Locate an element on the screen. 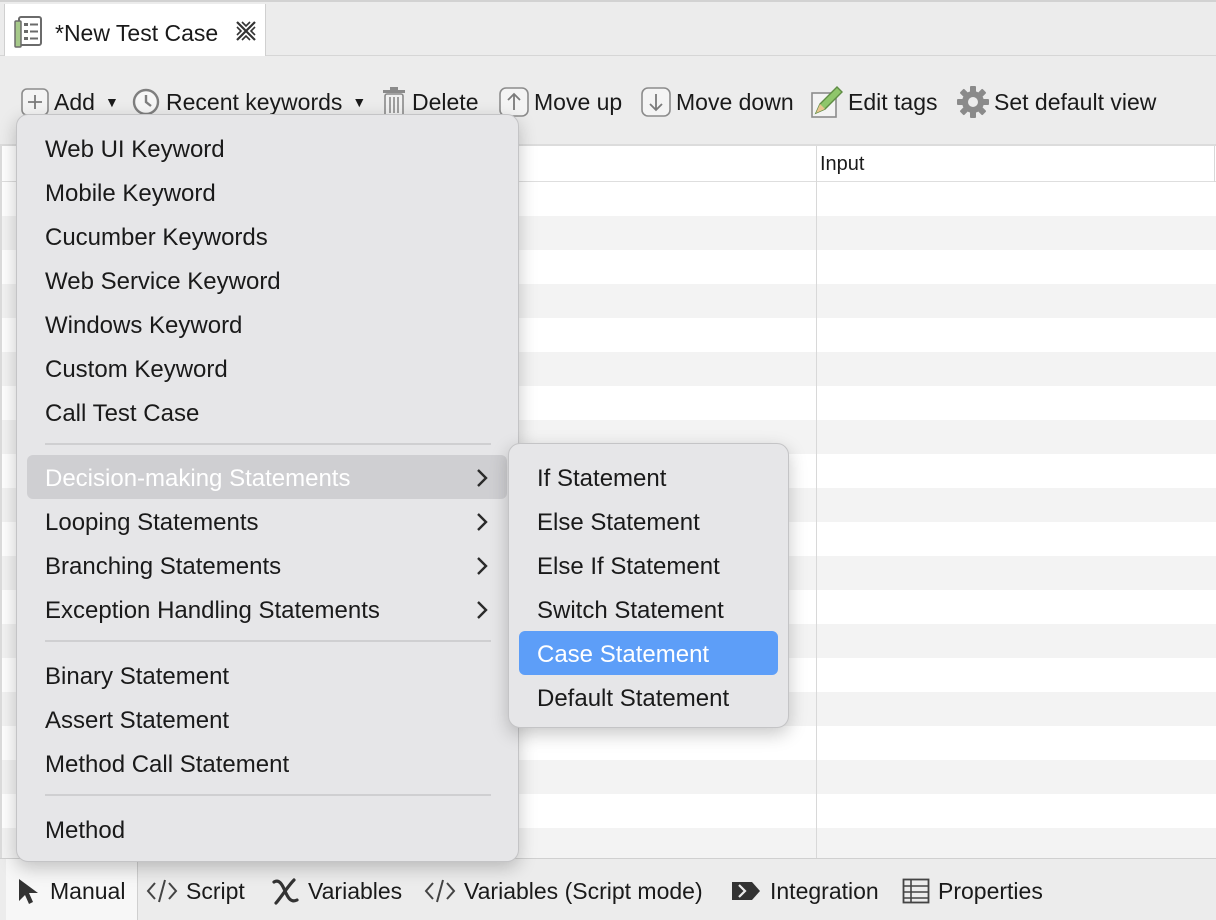 Image resolution: width=1216 pixels, height=920 pixels. tab-variables: Variables is located at coordinates (336, 891).